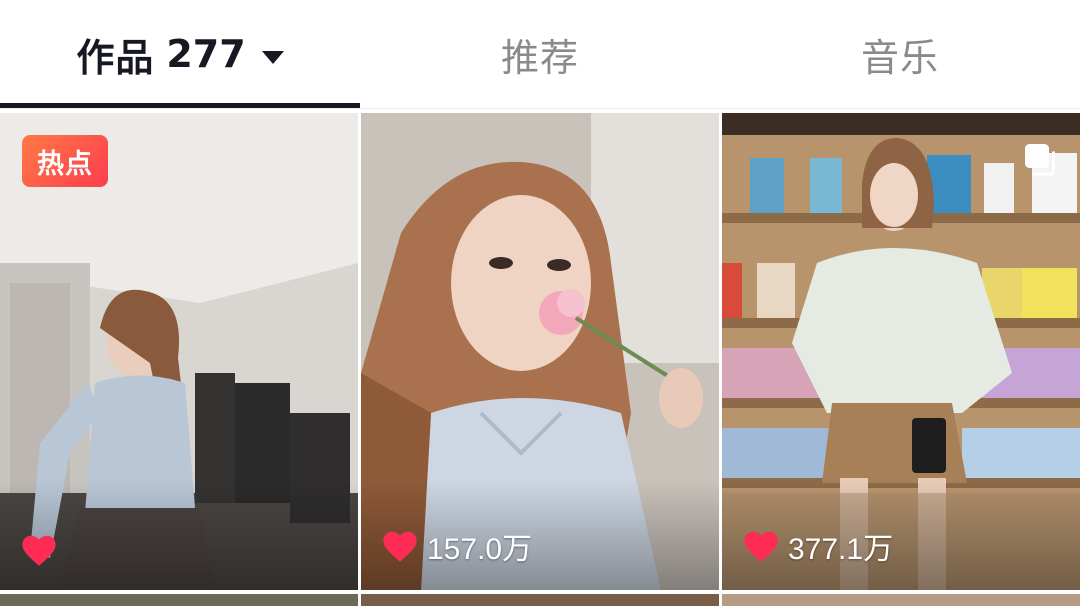 Image resolution: width=1080 pixels, height=606 pixels. What do you see at coordinates (272, 57) in the screenshot?
I see `caret-down-icon` at bounding box center [272, 57].